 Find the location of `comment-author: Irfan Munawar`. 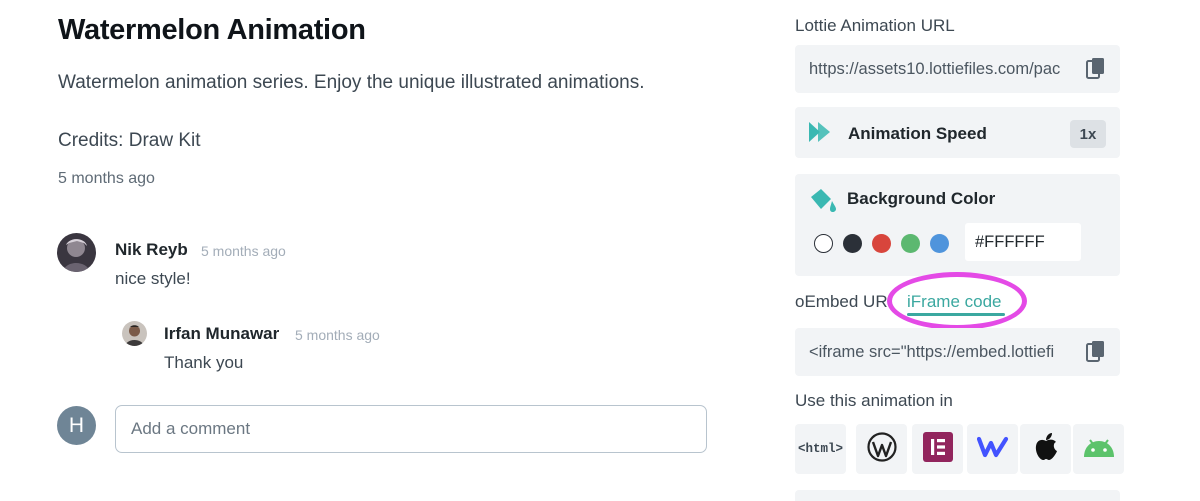

comment-author: Irfan Munawar is located at coordinates (221, 334).